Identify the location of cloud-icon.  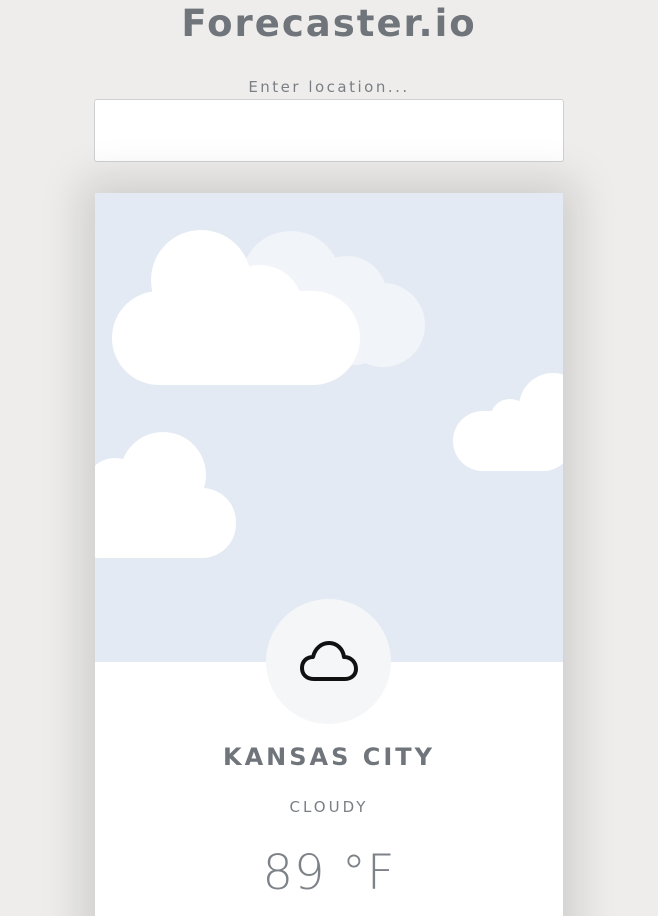
(328, 660).